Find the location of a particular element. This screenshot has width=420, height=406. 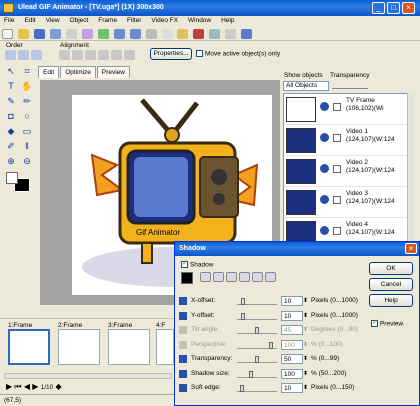

add-image-icon is located at coordinates (55, 34).